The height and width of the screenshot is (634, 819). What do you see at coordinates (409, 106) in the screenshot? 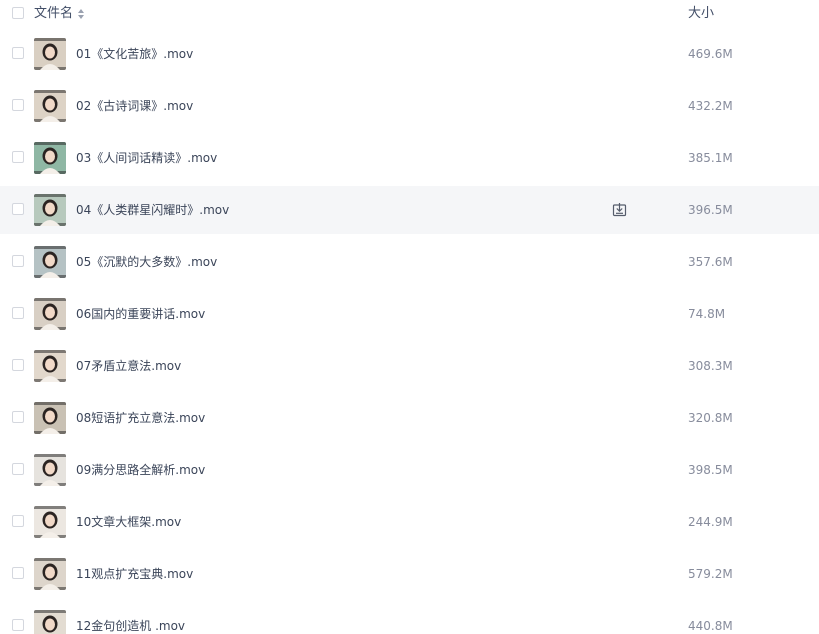
I see `file-row: 02《古诗词课》.mov 432.2M` at bounding box center [409, 106].